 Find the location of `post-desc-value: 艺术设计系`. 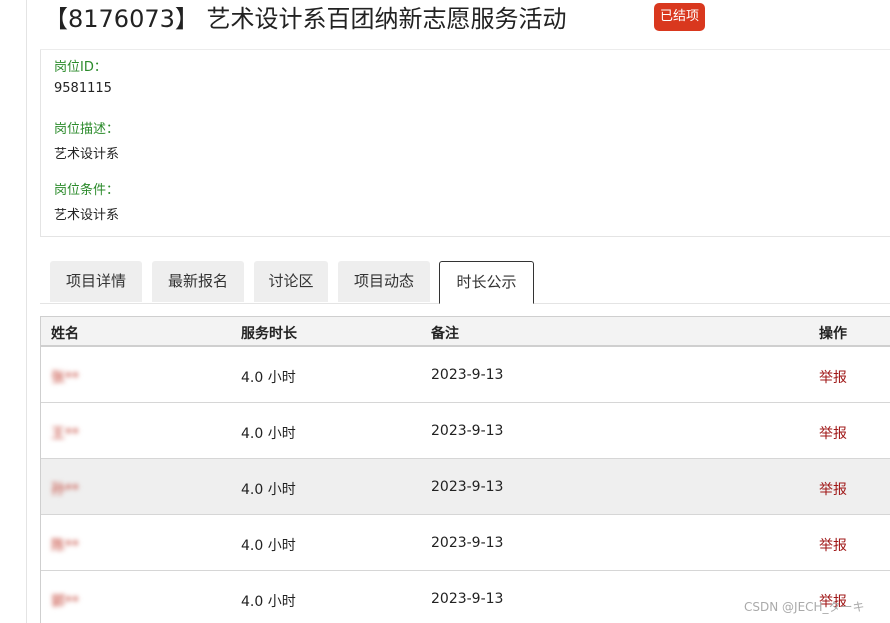

post-desc-value: 艺术设计系 is located at coordinates (87, 154).